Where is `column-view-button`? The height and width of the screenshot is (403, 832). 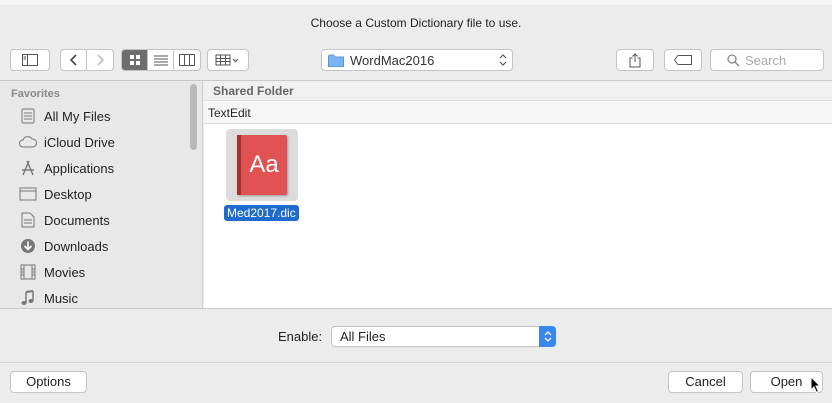 column-view-button is located at coordinates (187, 60).